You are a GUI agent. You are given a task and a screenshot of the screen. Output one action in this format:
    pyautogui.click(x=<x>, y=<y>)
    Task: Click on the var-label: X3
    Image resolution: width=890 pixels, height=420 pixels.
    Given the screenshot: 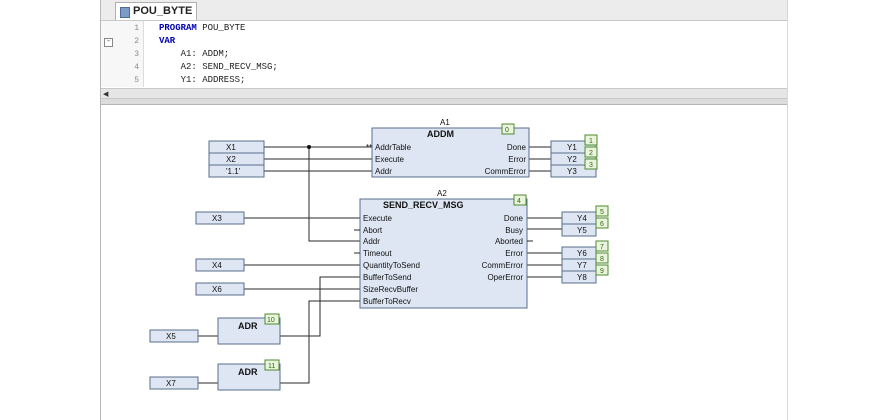 What is the action you would take?
    pyautogui.click(x=217, y=218)
    